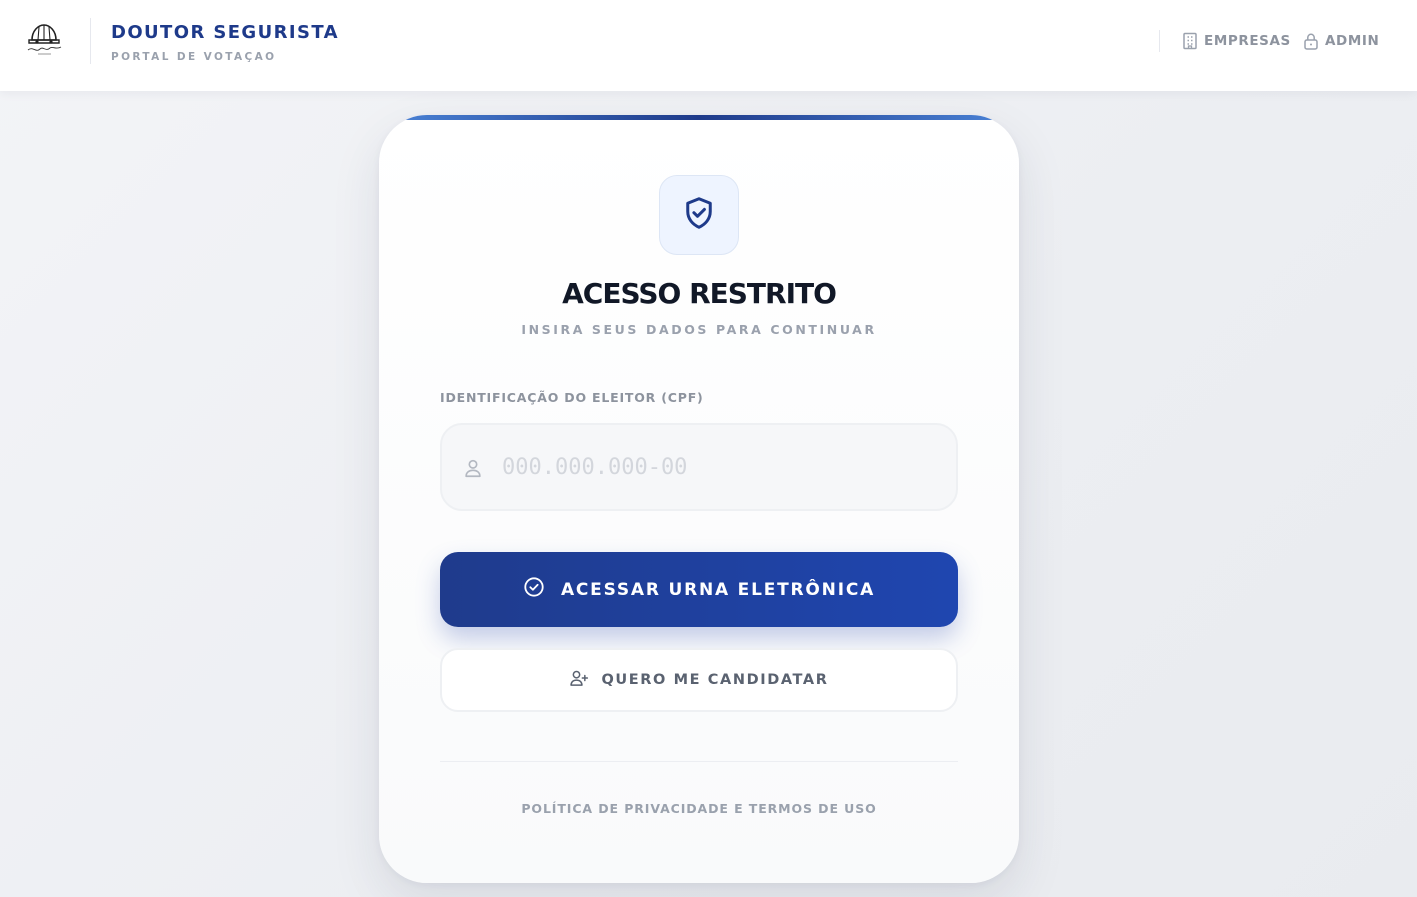 The image size is (1417, 897). What do you see at coordinates (1311, 41) in the screenshot?
I see `lock-icon` at bounding box center [1311, 41].